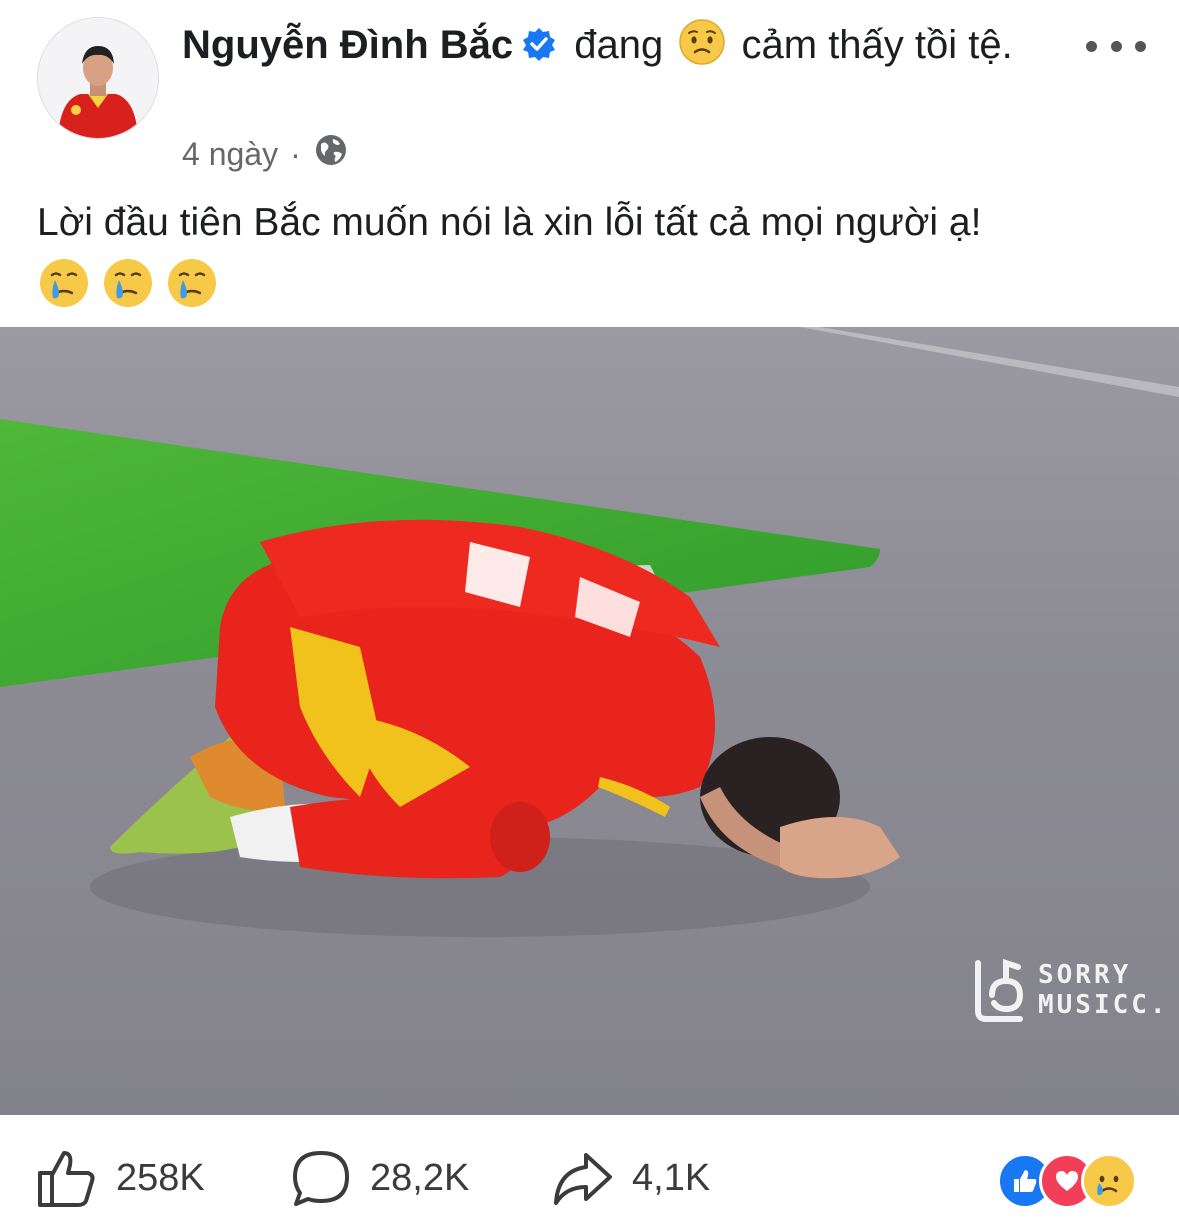 This screenshot has height=1231, width=1179. What do you see at coordinates (1109, 1181) in the screenshot?
I see `sad-reaction-icon` at bounding box center [1109, 1181].